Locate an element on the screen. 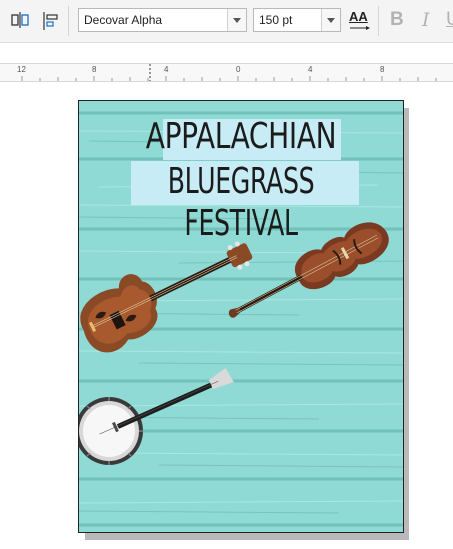 The height and width of the screenshot is (549, 453). ruler-label: 12 is located at coordinates (21, 69).